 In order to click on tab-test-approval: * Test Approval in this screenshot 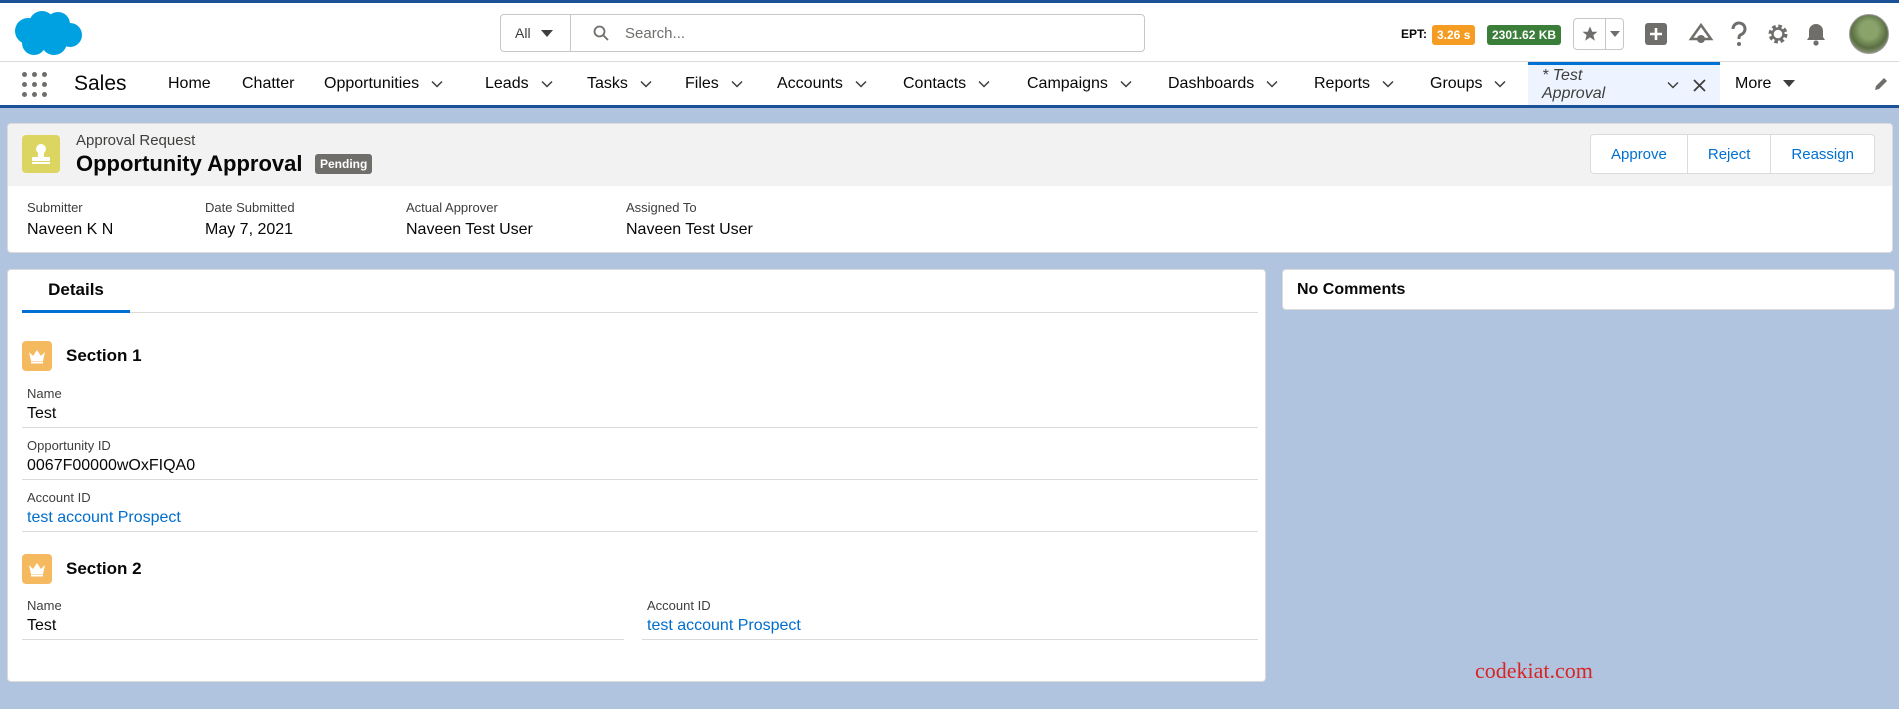, I will do `click(1624, 83)`.